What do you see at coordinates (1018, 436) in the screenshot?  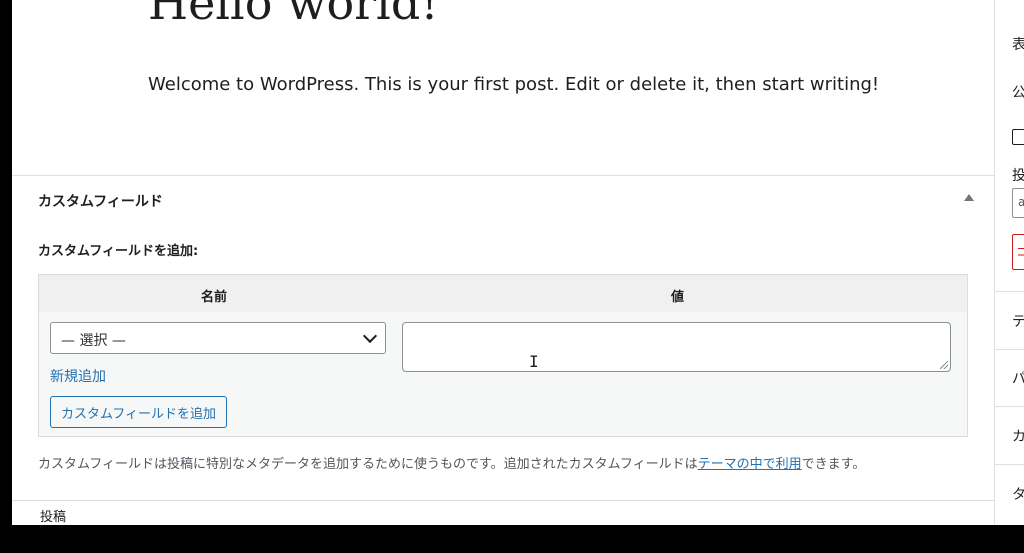 I see `sidebar-item-5: カ` at bounding box center [1018, 436].